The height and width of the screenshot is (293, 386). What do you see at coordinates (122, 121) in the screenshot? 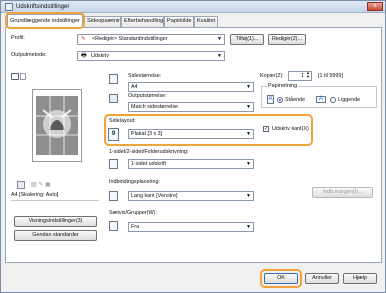
I see `page-layout-label: Sidelayout:` at bounding box center [122, 121].